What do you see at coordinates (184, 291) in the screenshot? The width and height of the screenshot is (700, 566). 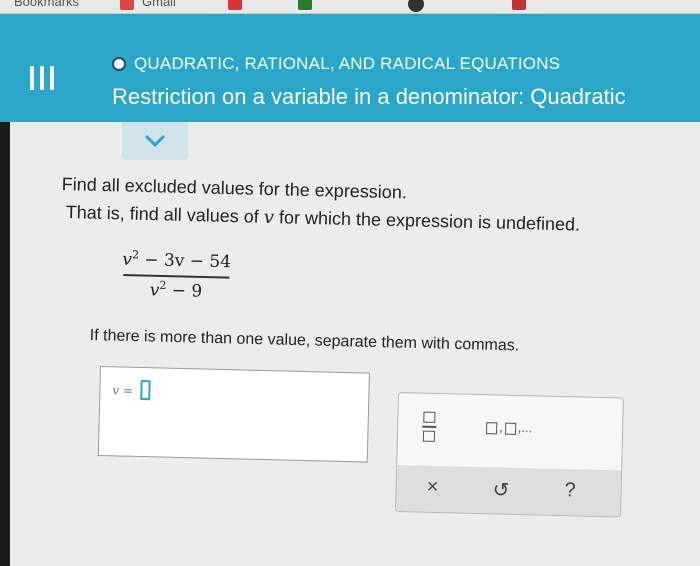 I see `denominator-terms: − 9` at bounding box center [184, 291].